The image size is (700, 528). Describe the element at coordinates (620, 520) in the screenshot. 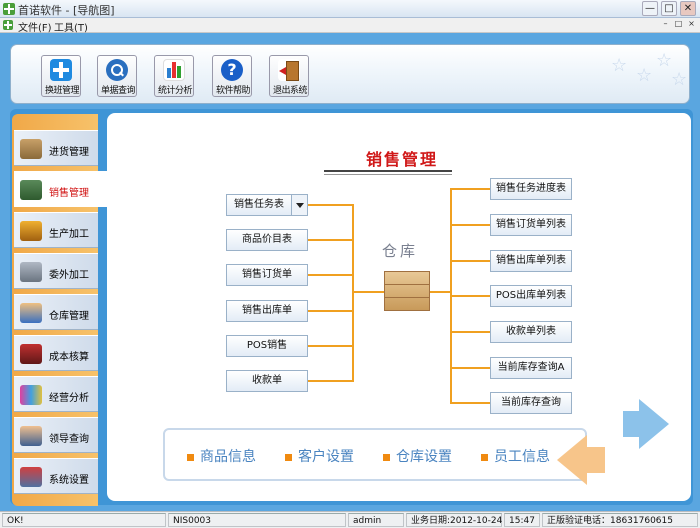

I see `status-license-phone: 正版验证电话：18631760615` at that location.